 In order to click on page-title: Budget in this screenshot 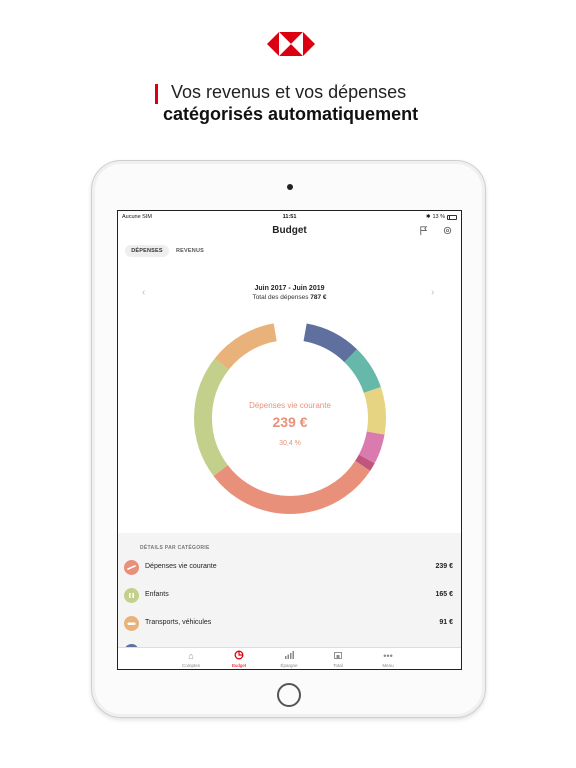, I will do `click(289, 230)`.